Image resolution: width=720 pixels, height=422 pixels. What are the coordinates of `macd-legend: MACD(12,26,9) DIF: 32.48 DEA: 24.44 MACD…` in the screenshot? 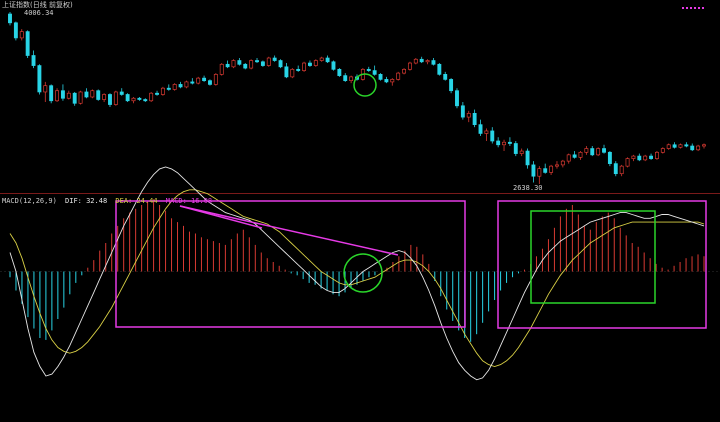 It's located at (109, 201).